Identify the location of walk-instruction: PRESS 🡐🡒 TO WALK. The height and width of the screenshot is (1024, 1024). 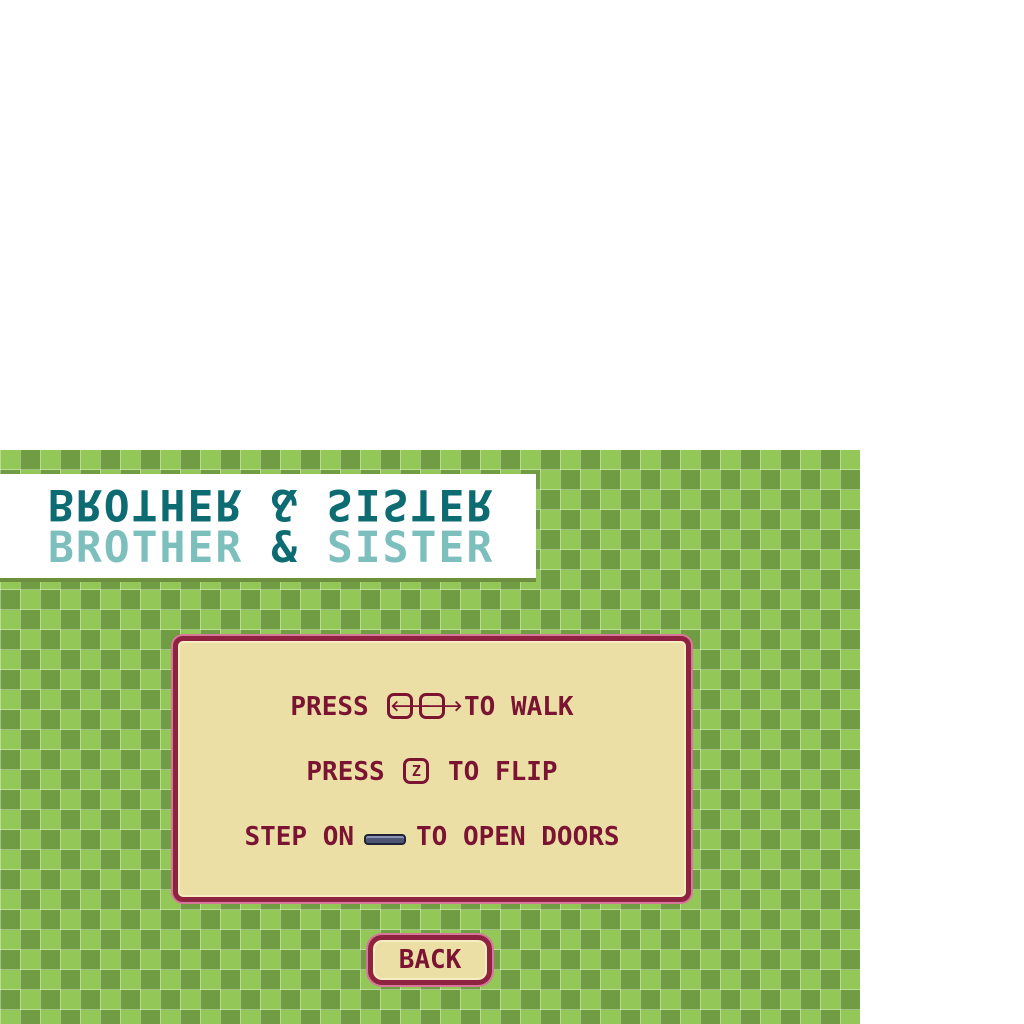
(432, 707).